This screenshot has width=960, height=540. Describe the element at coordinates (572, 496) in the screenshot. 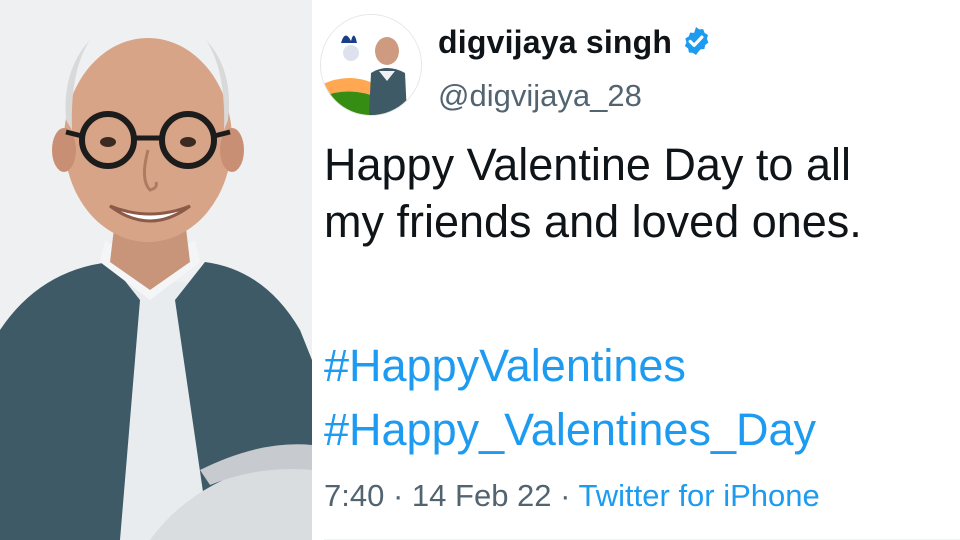

I see `tweet-metadata: 7:40 · 14 Feb 22 · Twitter for iPhone` at that location.